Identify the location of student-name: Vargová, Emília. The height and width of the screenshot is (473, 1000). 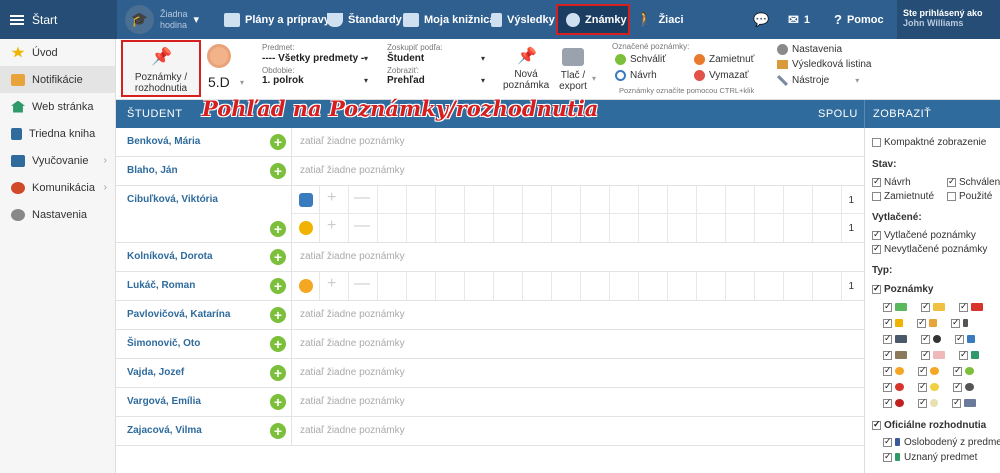
(164, 401).